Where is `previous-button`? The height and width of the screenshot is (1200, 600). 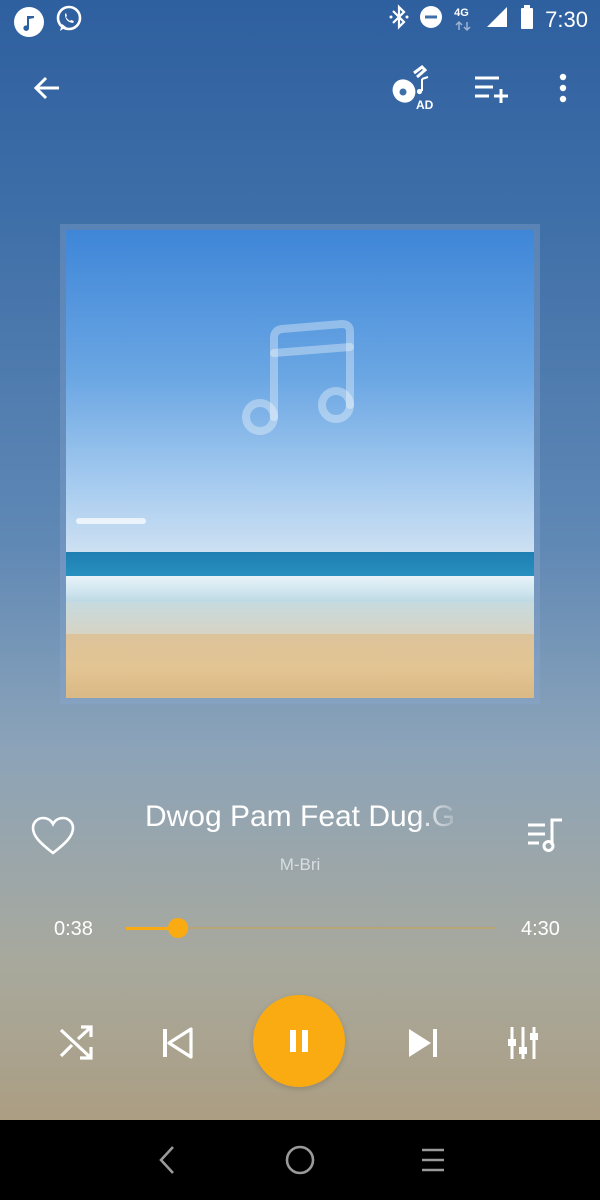
previous-button is located at coordinates (177, 1043).